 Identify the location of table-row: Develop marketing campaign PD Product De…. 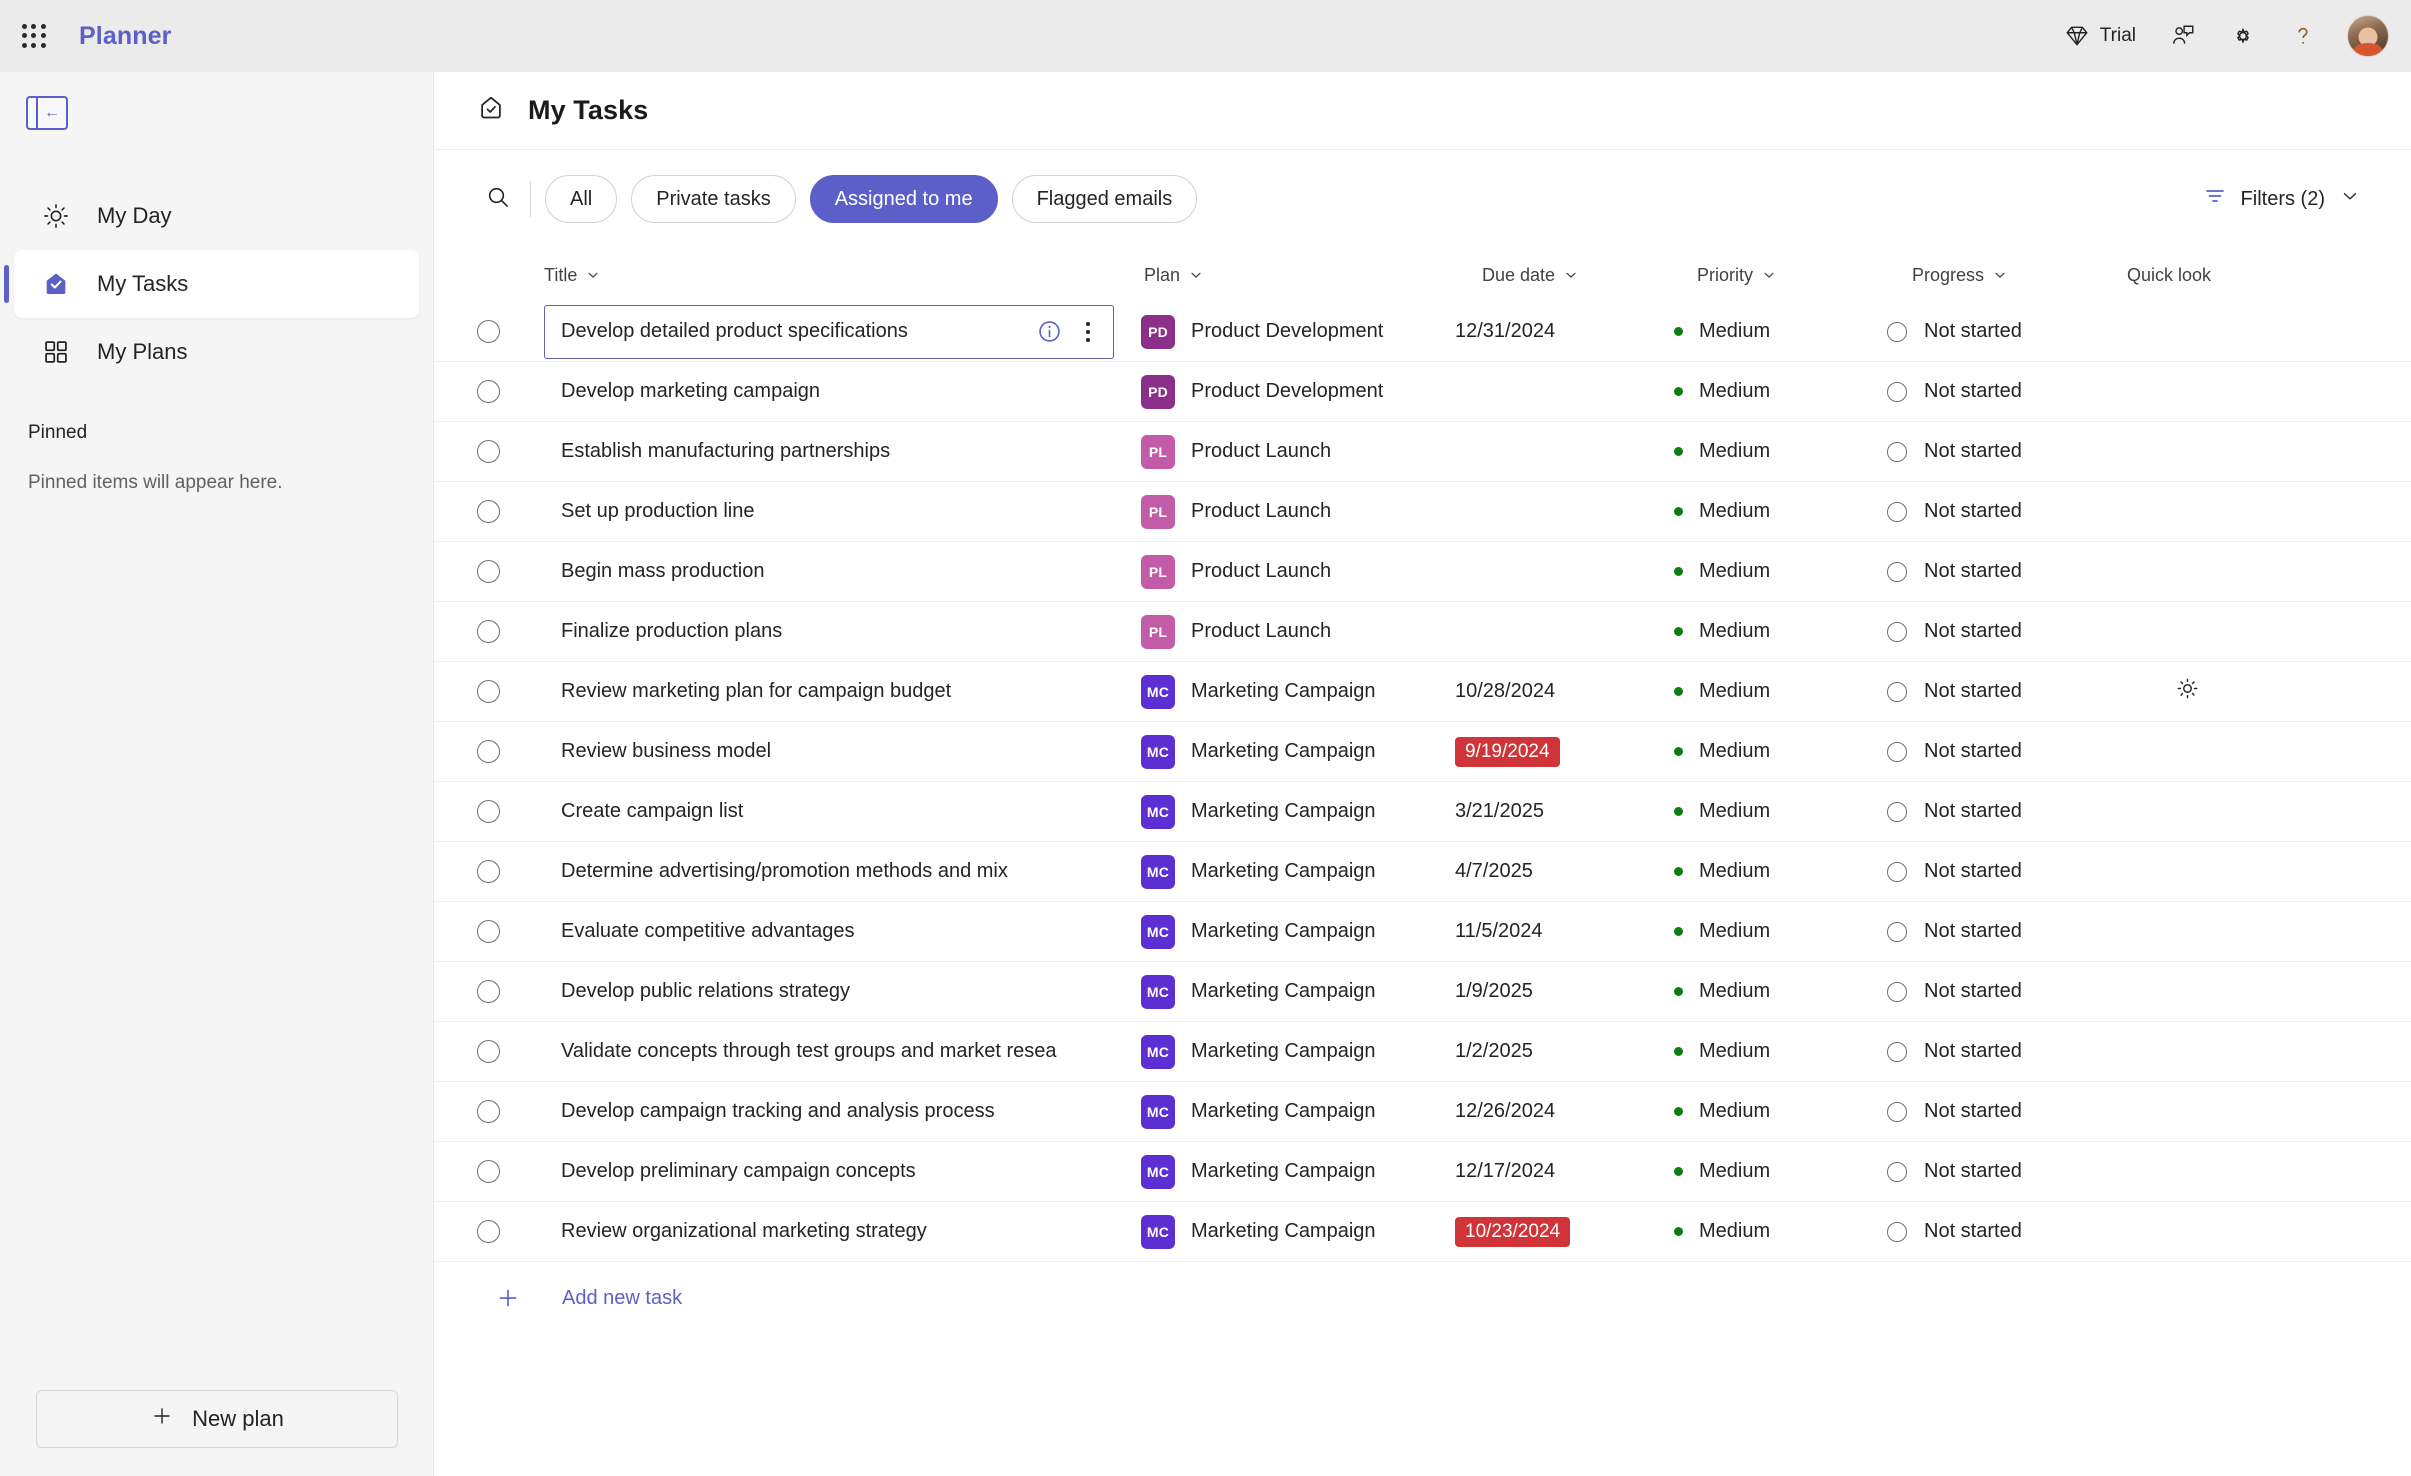
(1422, 392).